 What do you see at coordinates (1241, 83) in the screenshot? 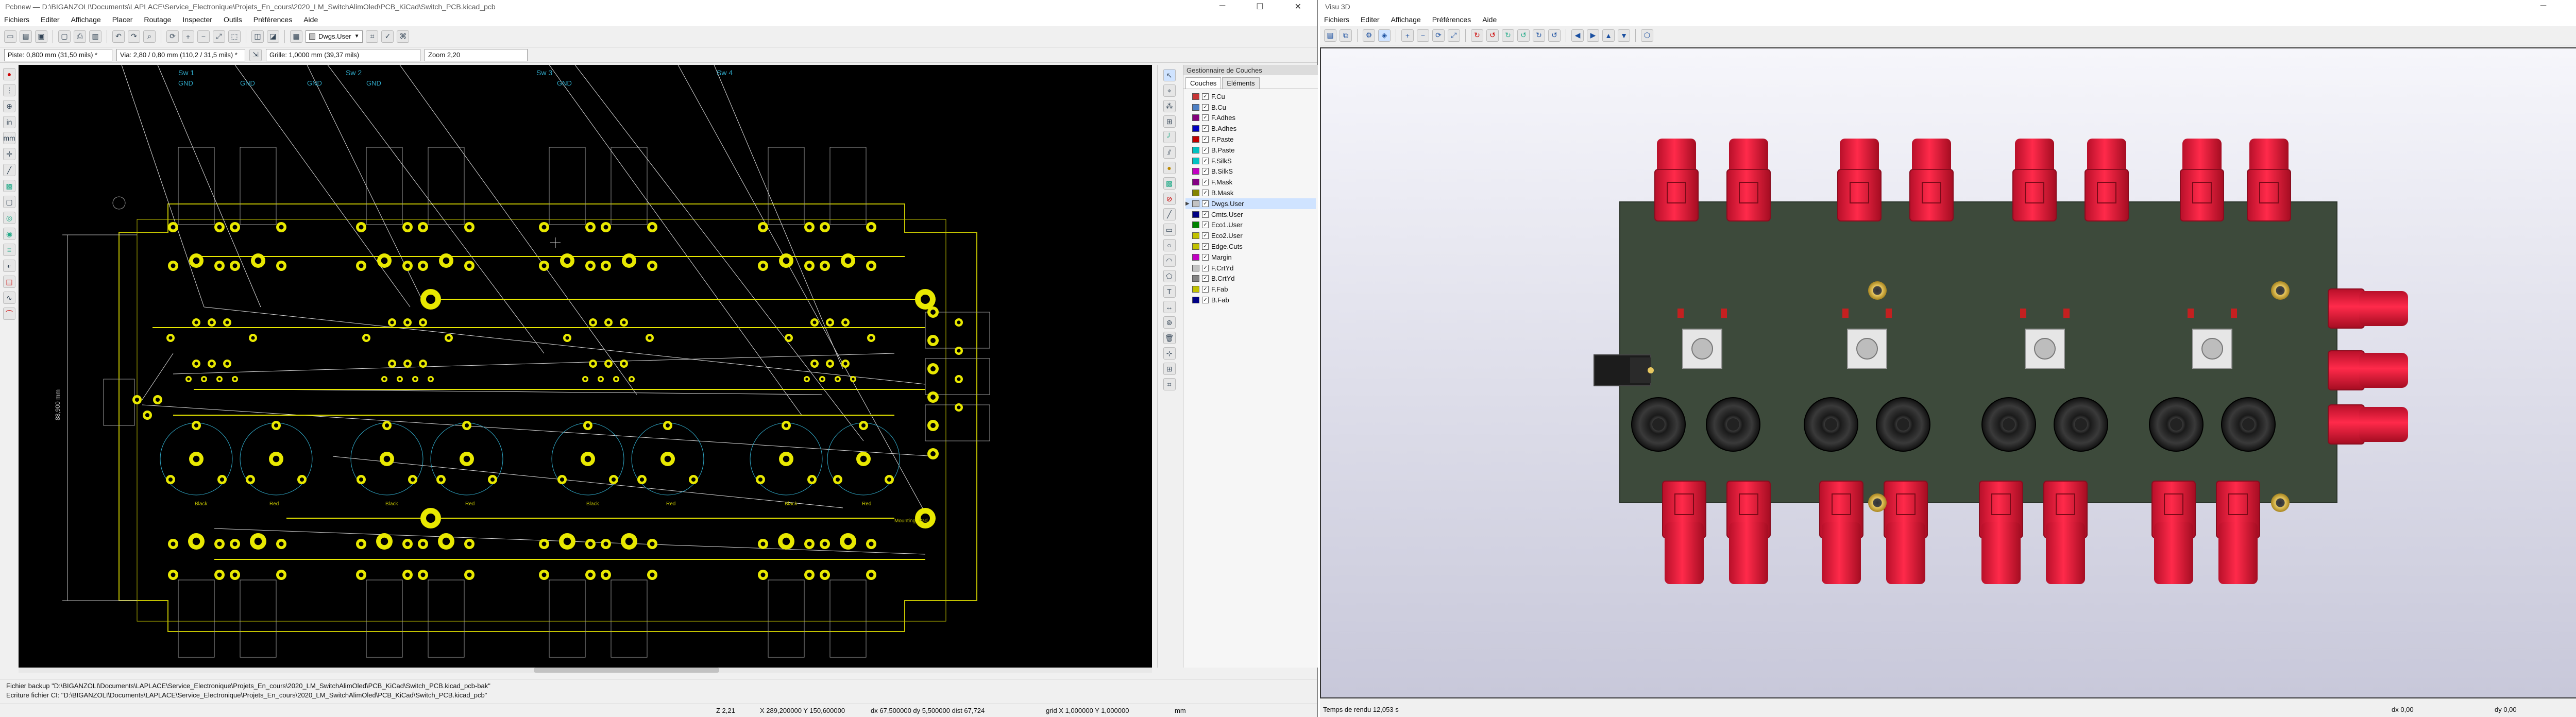
I see `tab-elements: Eléments` at bounding box center [1241, 83].